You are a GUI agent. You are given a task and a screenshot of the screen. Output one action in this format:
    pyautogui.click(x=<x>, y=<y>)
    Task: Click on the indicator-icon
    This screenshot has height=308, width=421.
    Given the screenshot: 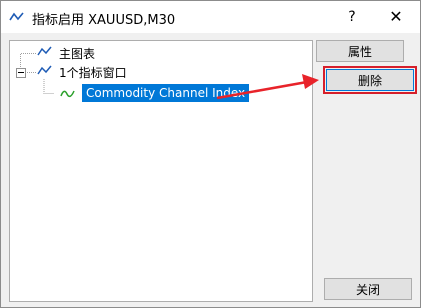 What is the action you would take?
    pyautogui.click(x=16, y=16)
    